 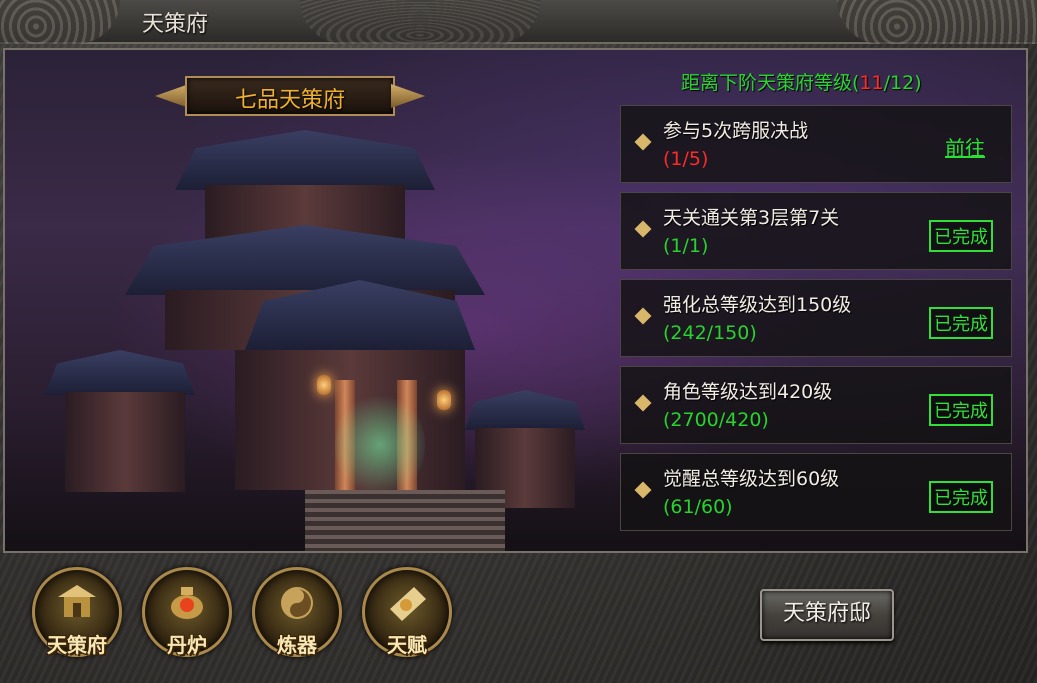 What do you see at coordinates (698, 507) in the screenshot?
I see `task-progress: (61/60)` at bounding box center [698, 507].